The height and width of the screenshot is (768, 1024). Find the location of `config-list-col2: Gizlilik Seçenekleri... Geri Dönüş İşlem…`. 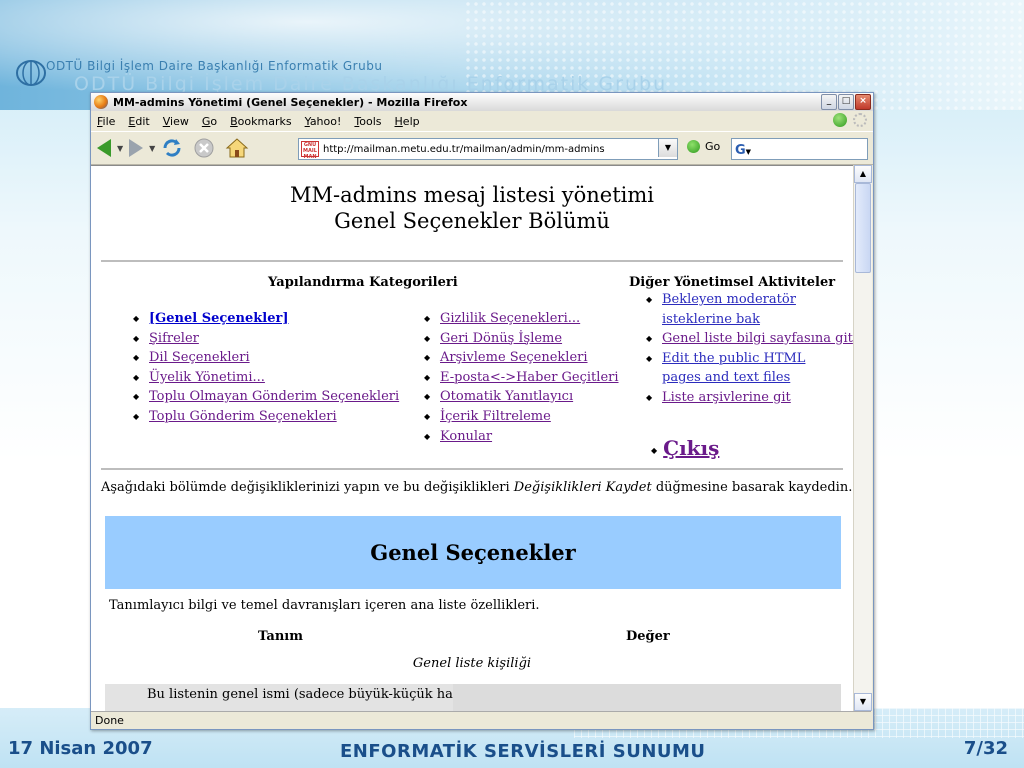

config-list-col2: Gizlilik Seçenekleri... Geri Dönüş İşlem… is located at coordinates (521, 377).